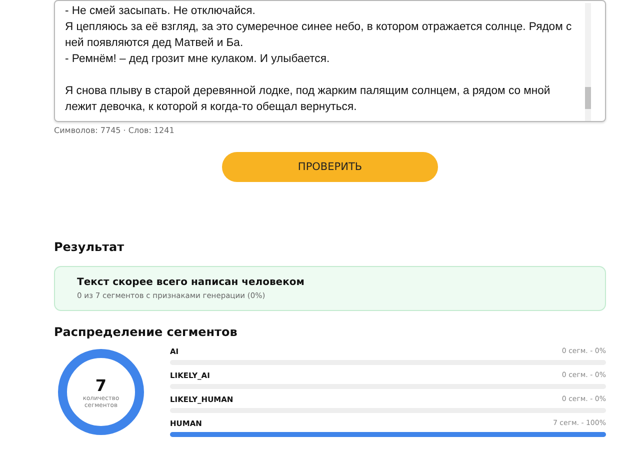  Describe the element at coordinates (115, 130) in the screenshot. I see `character-counter: Символов: 7745 · Слов: 1241` at that location.